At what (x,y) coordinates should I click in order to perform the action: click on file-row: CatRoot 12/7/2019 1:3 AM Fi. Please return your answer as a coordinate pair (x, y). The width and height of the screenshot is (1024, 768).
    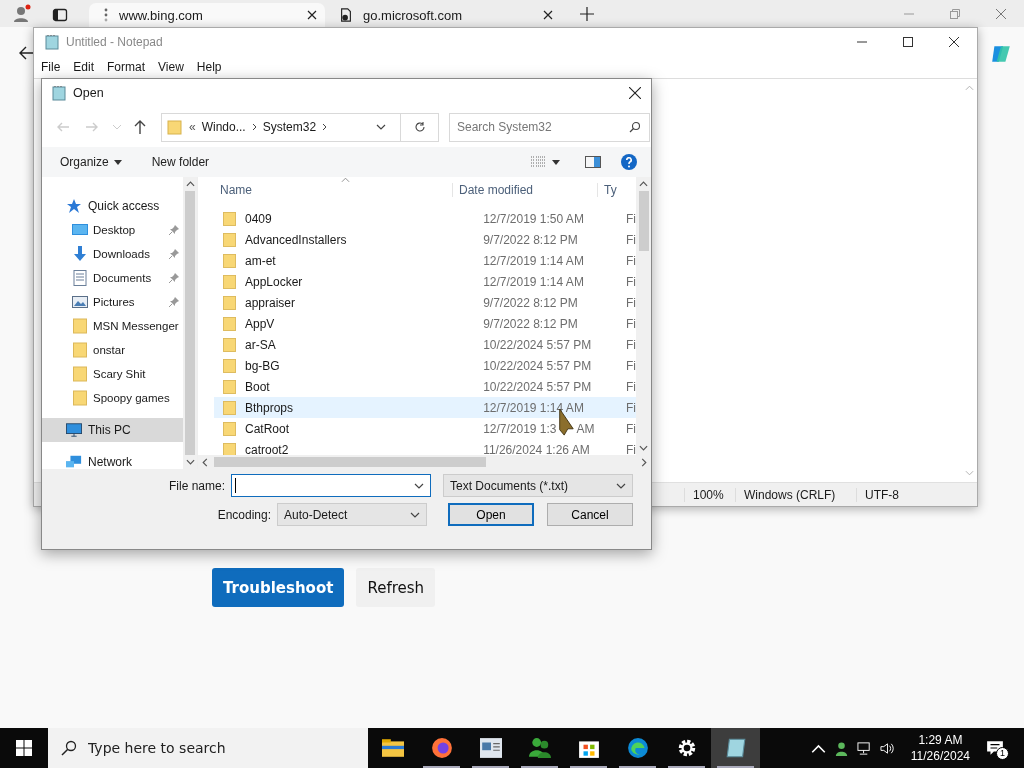
    Looking at the image, I should click on (425, 428).